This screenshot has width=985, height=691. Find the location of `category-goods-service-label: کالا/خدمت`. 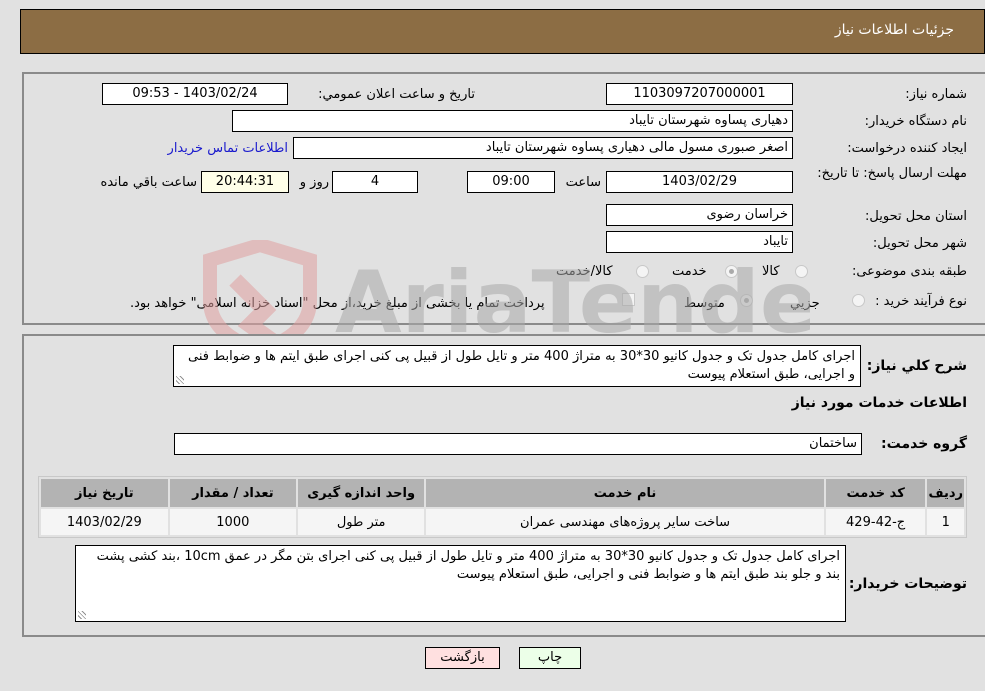

category-goods-service-label: کالا/خدمت is located at coordinates (584, 271).